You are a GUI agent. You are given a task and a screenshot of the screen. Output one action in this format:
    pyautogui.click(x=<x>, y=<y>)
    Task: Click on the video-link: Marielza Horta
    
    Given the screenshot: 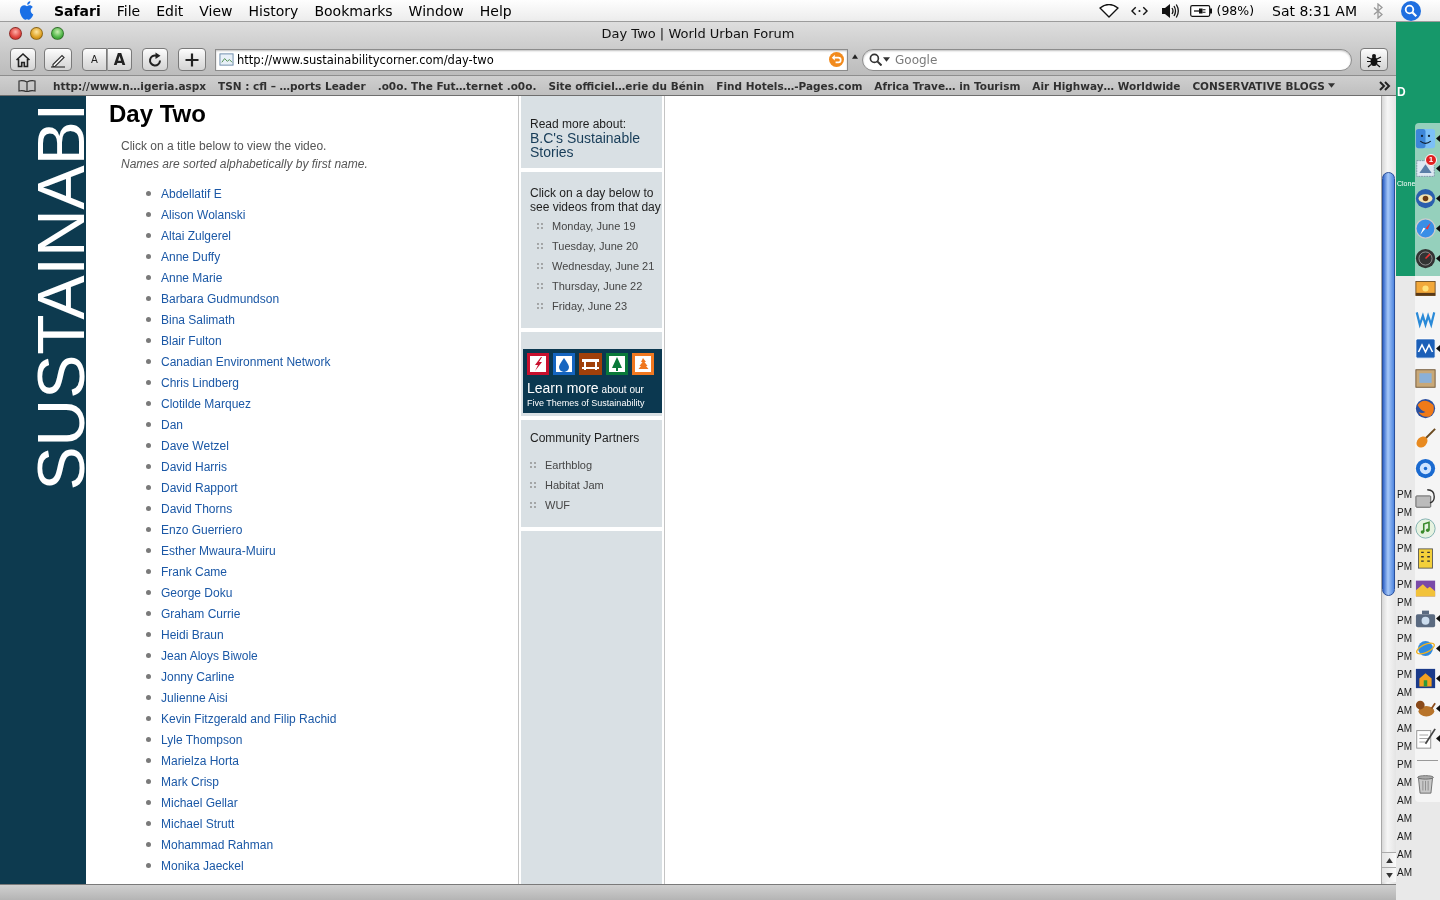 What is the action you would take?
    pyautogui.click(x=200, y=760)
    